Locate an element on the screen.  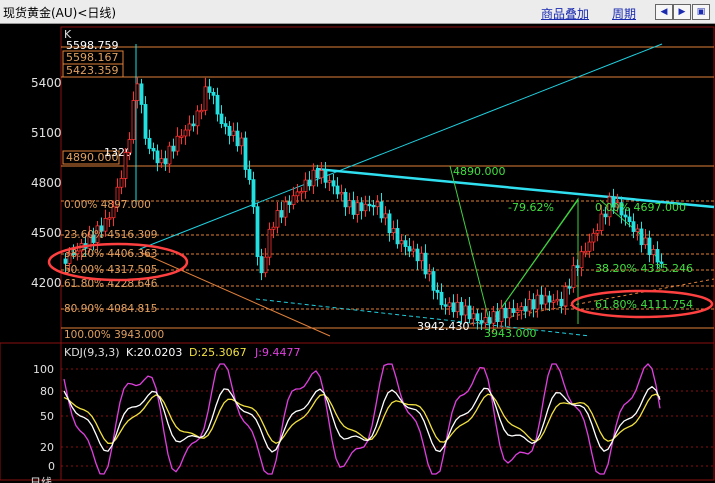
fib-price: 4084.815 is located at coordinates (132, 309).